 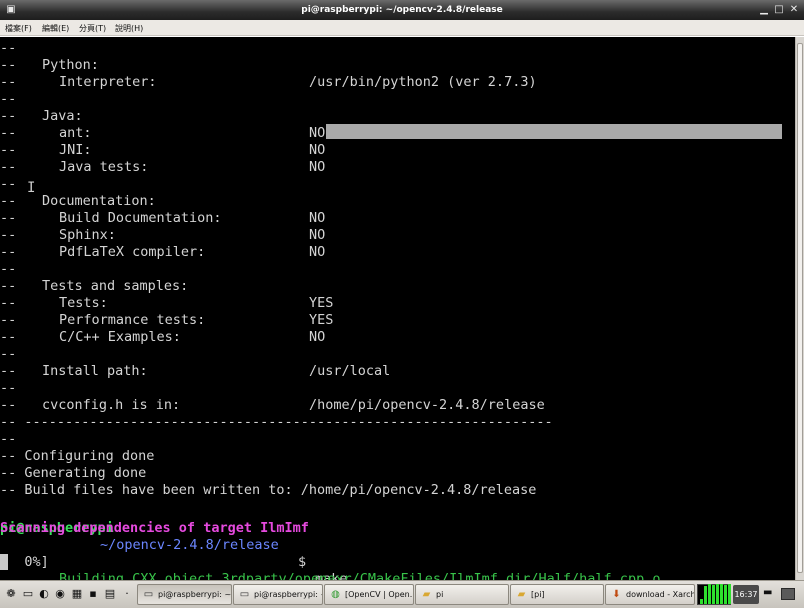 What do you see at coordinates (73, 473) in the screenshot?
I see `line-prefix: -- Generating done` at bounding box center [73, 473].